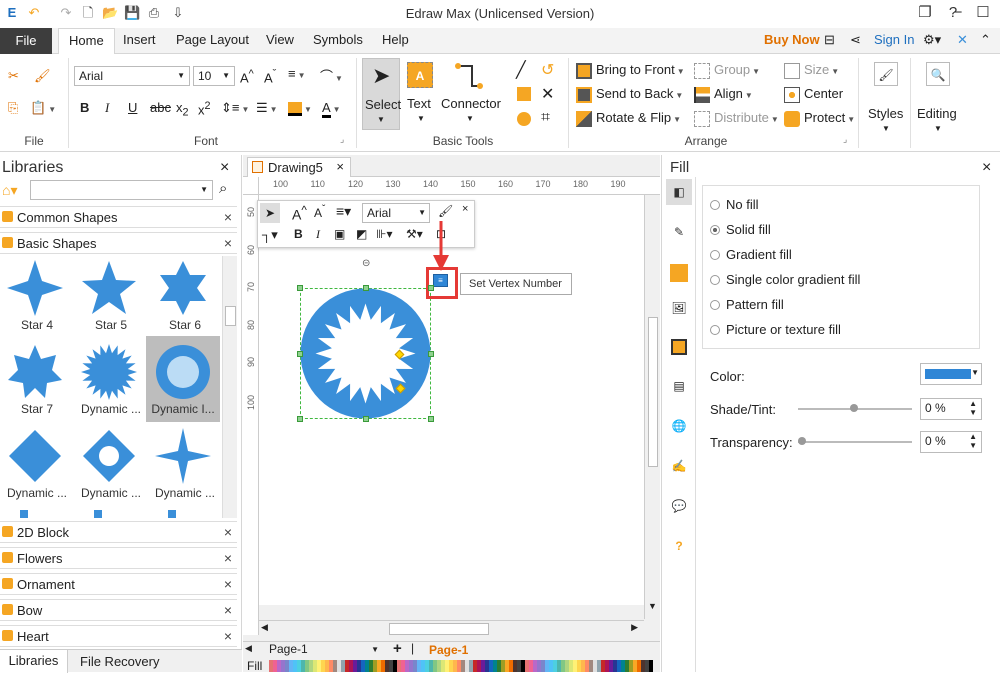 This screenshot has width=1000, height=673. Describe the element at coordinates (35, 381) in the screenshot. I see `shape-star-7: Star 7` at that location.